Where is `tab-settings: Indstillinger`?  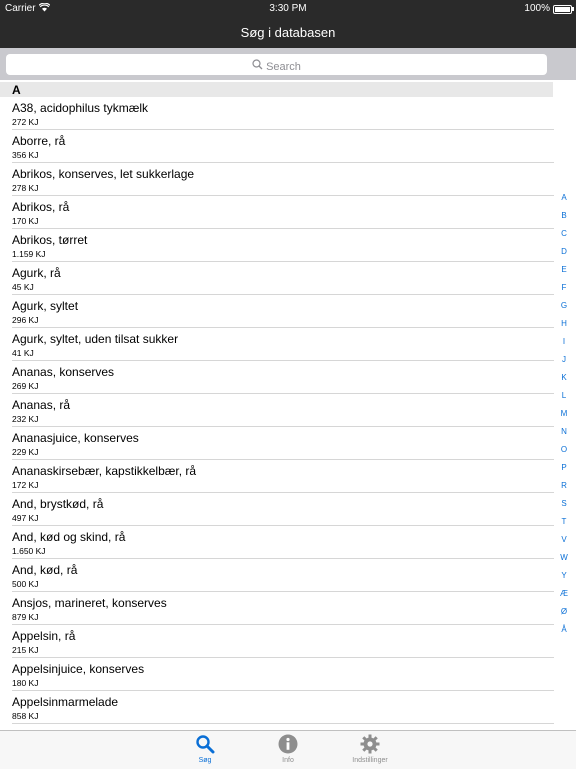 tab-settings: Indstillinger is located at coordinates (370, 750).